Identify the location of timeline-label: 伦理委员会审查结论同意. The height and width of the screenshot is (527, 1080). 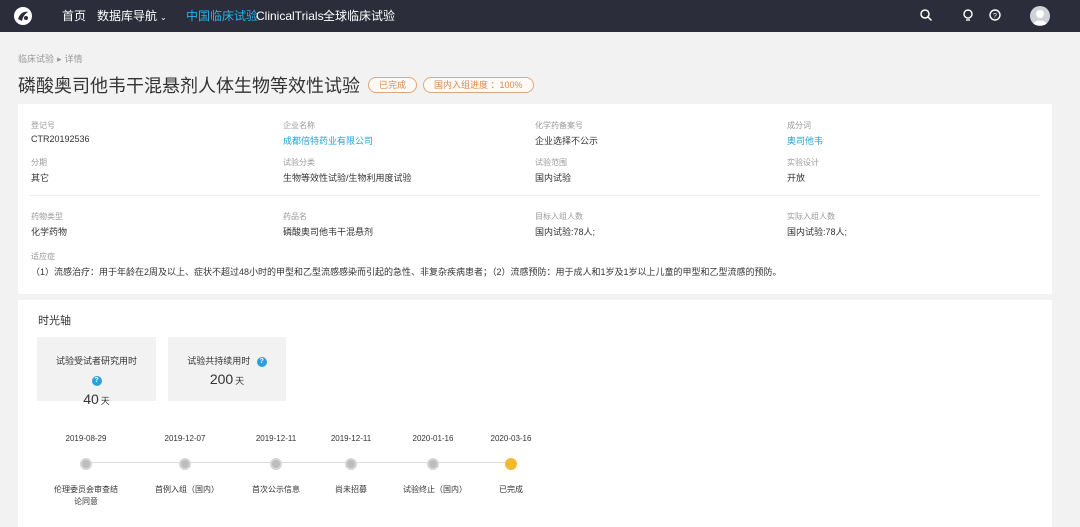
(86, 495).